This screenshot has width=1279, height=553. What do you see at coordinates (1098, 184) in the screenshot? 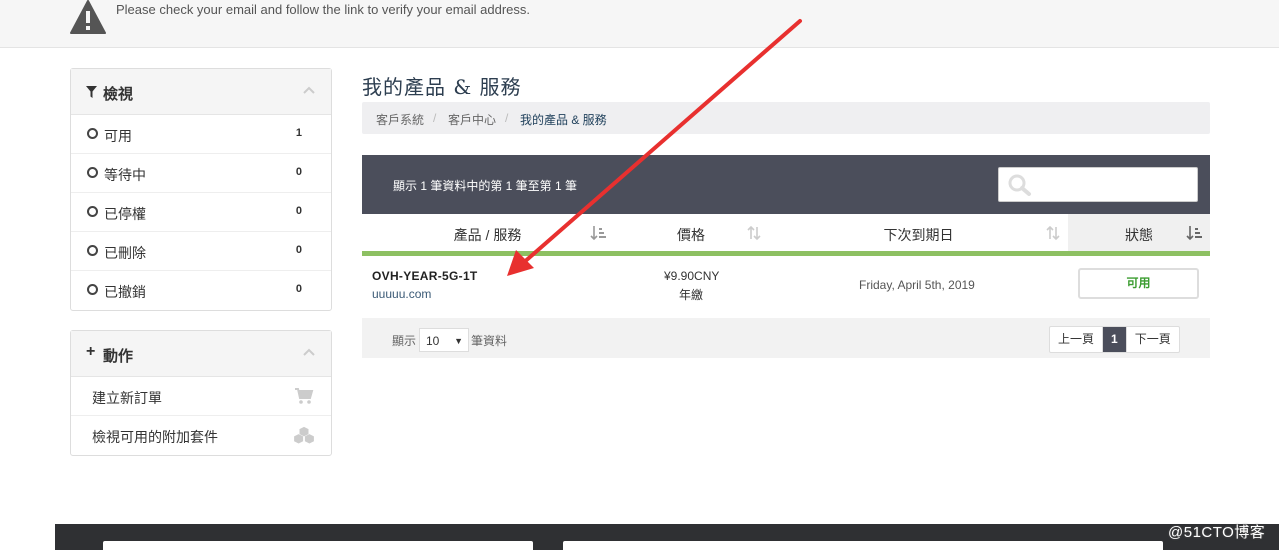
I see `table-search-input` at bounding box center [1098, 184].